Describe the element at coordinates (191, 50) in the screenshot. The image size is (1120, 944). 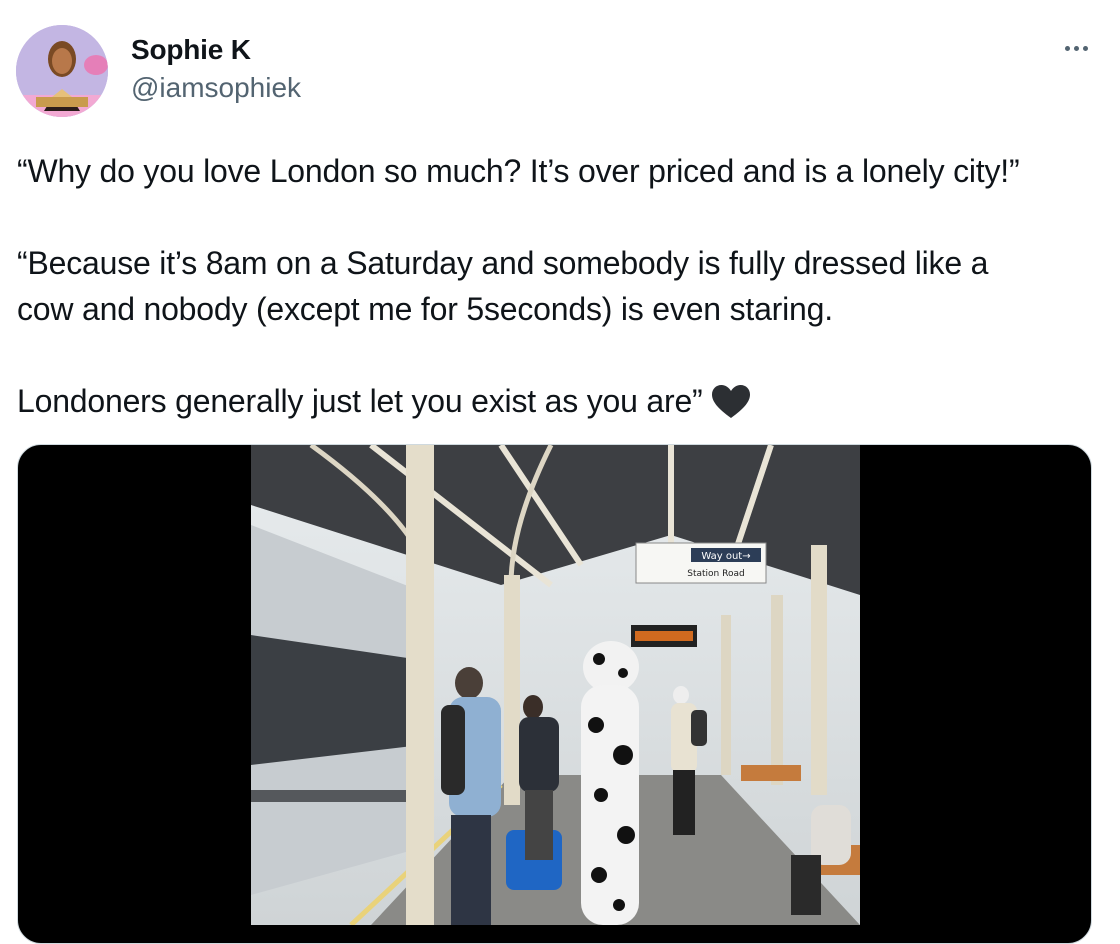
I see `author-name: Sophie K` at that location.